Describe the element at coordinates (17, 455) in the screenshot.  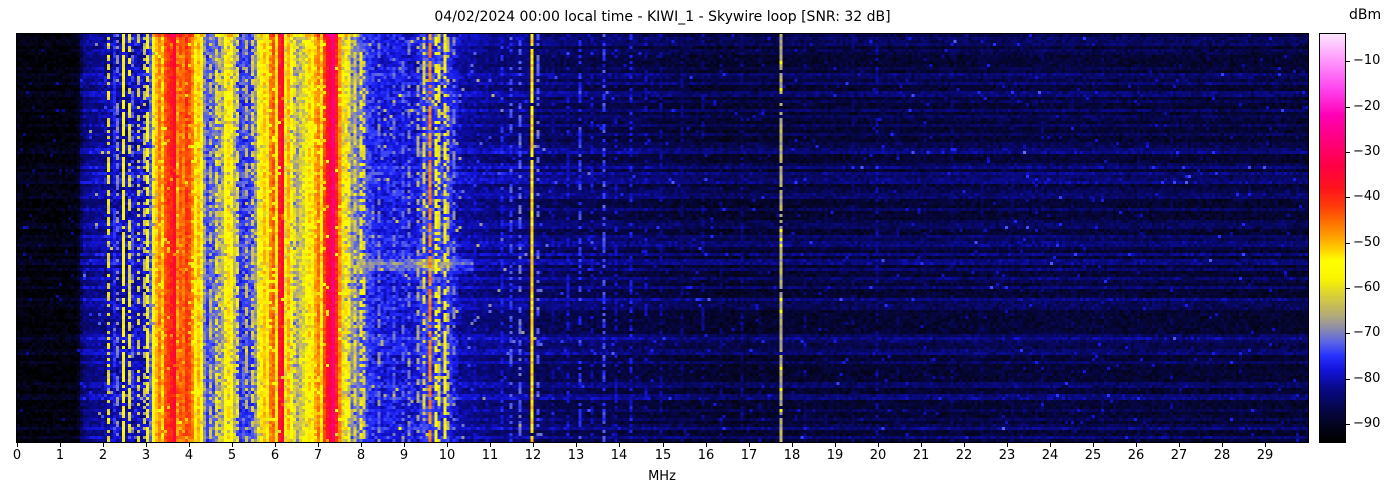
I see `x-tick-label: 0` at that location.